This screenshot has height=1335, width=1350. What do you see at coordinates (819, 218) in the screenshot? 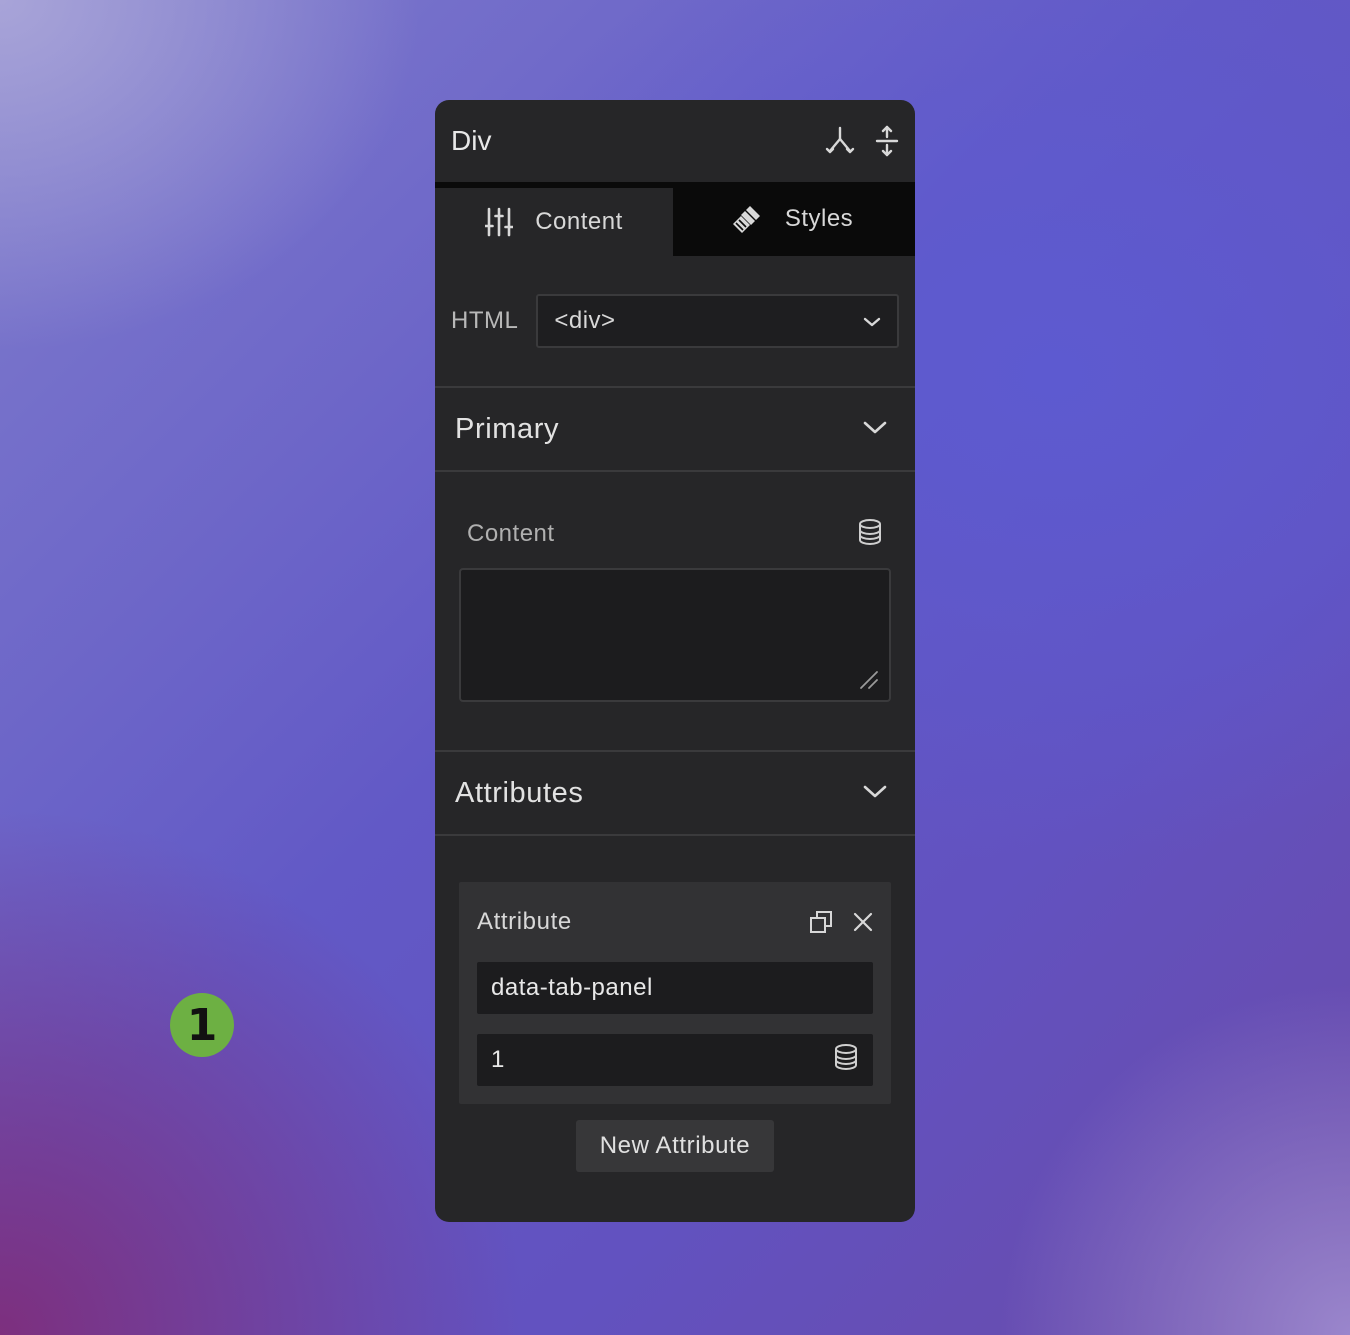
I see `tab-styles-label: Styles` at bounding box center [819, 218].